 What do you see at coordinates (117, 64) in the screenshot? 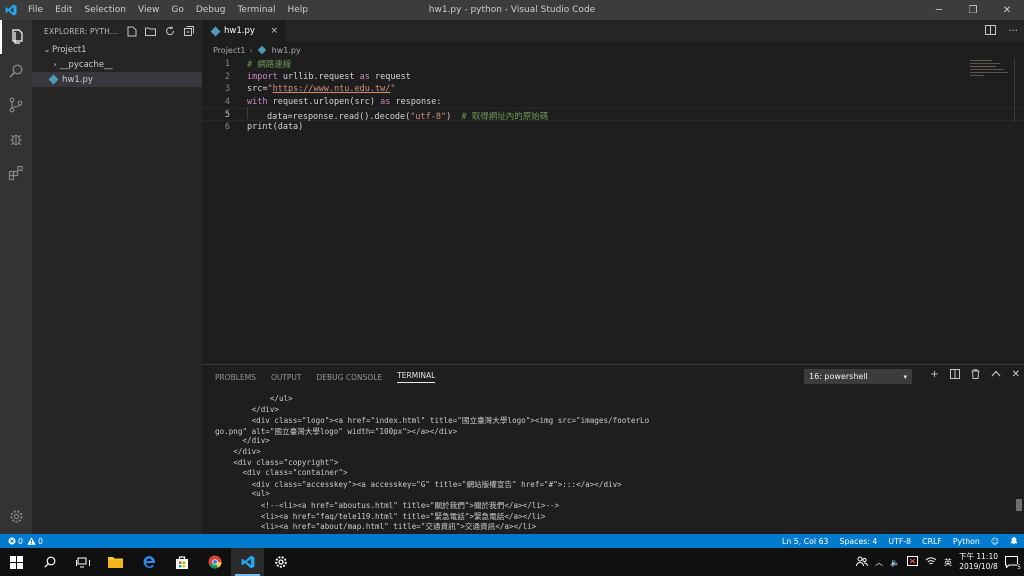
I see `tree-item-pycache: › __pycache__` at bounding box center [117, 64].